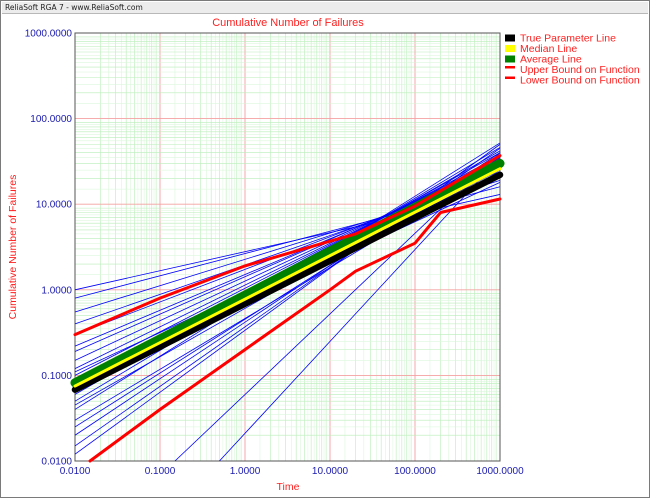 The image size is (650, 498). I want to click on x-tick-label: 0.0100, so click(75, 471).